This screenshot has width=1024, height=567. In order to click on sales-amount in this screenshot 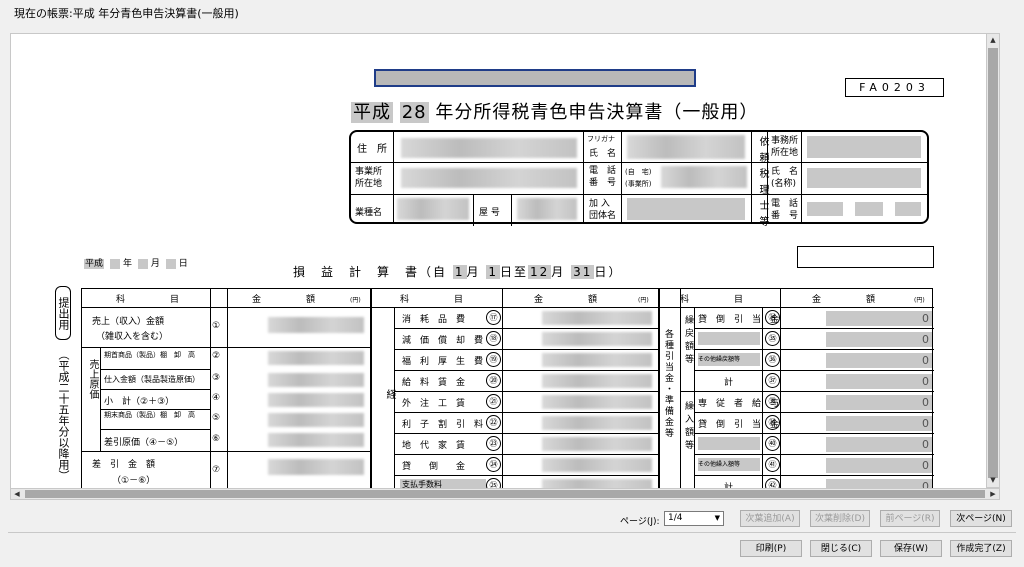, I will do `click(316, 325)`.